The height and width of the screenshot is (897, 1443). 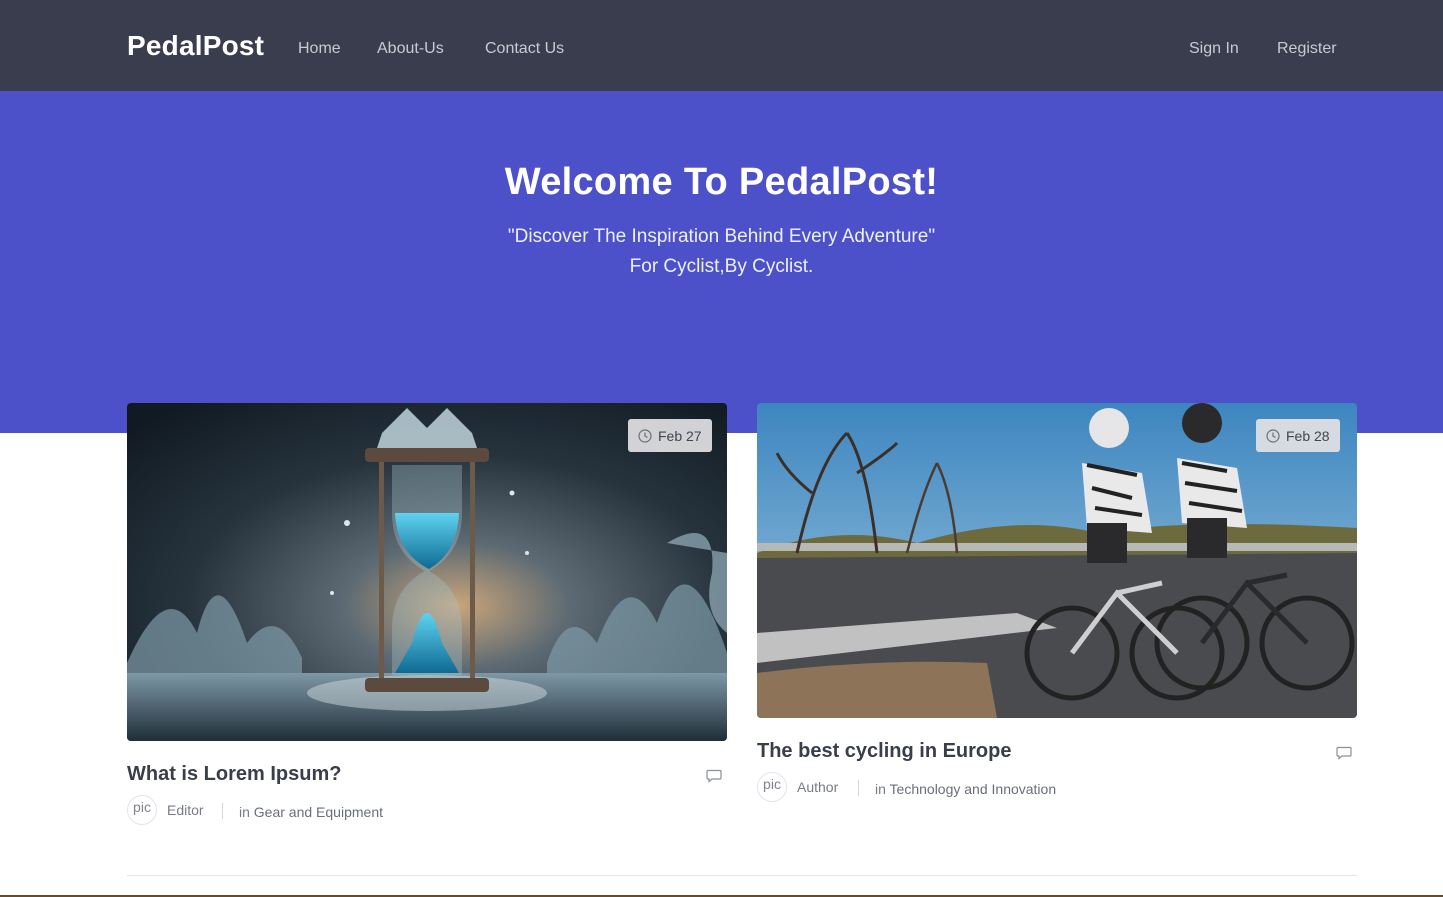 I want to click on brand-logo: PedalPost, so click(x=195, y=46).